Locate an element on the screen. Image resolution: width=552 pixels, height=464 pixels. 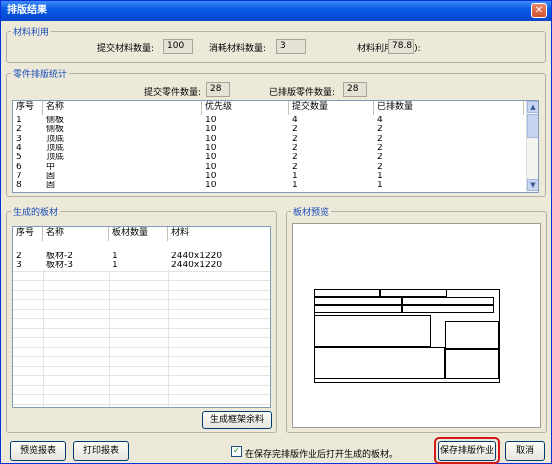
save-nesting-job-button: 保存排版作业 is located at coordinates (467, 451).